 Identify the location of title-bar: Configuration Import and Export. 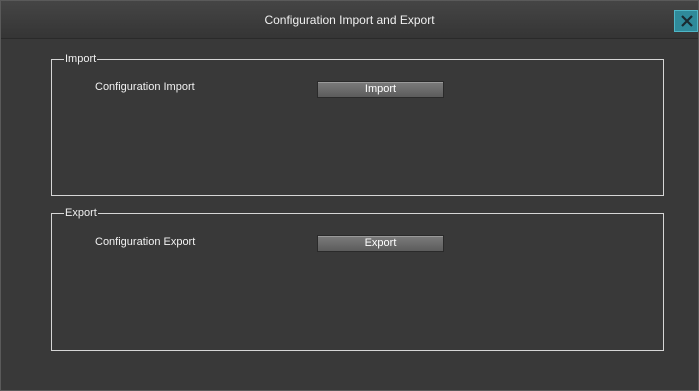
(349, 20).